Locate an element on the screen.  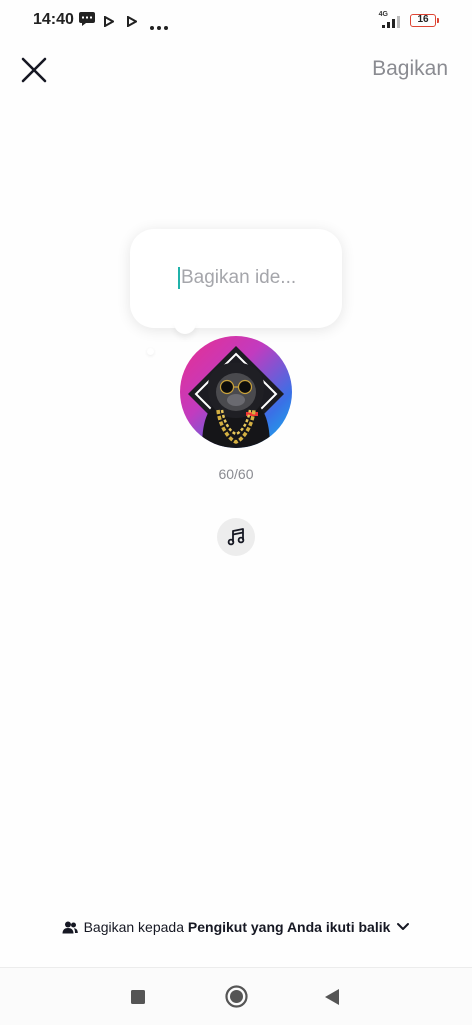
triangle-back-icon is located at coordinates (332, 997).